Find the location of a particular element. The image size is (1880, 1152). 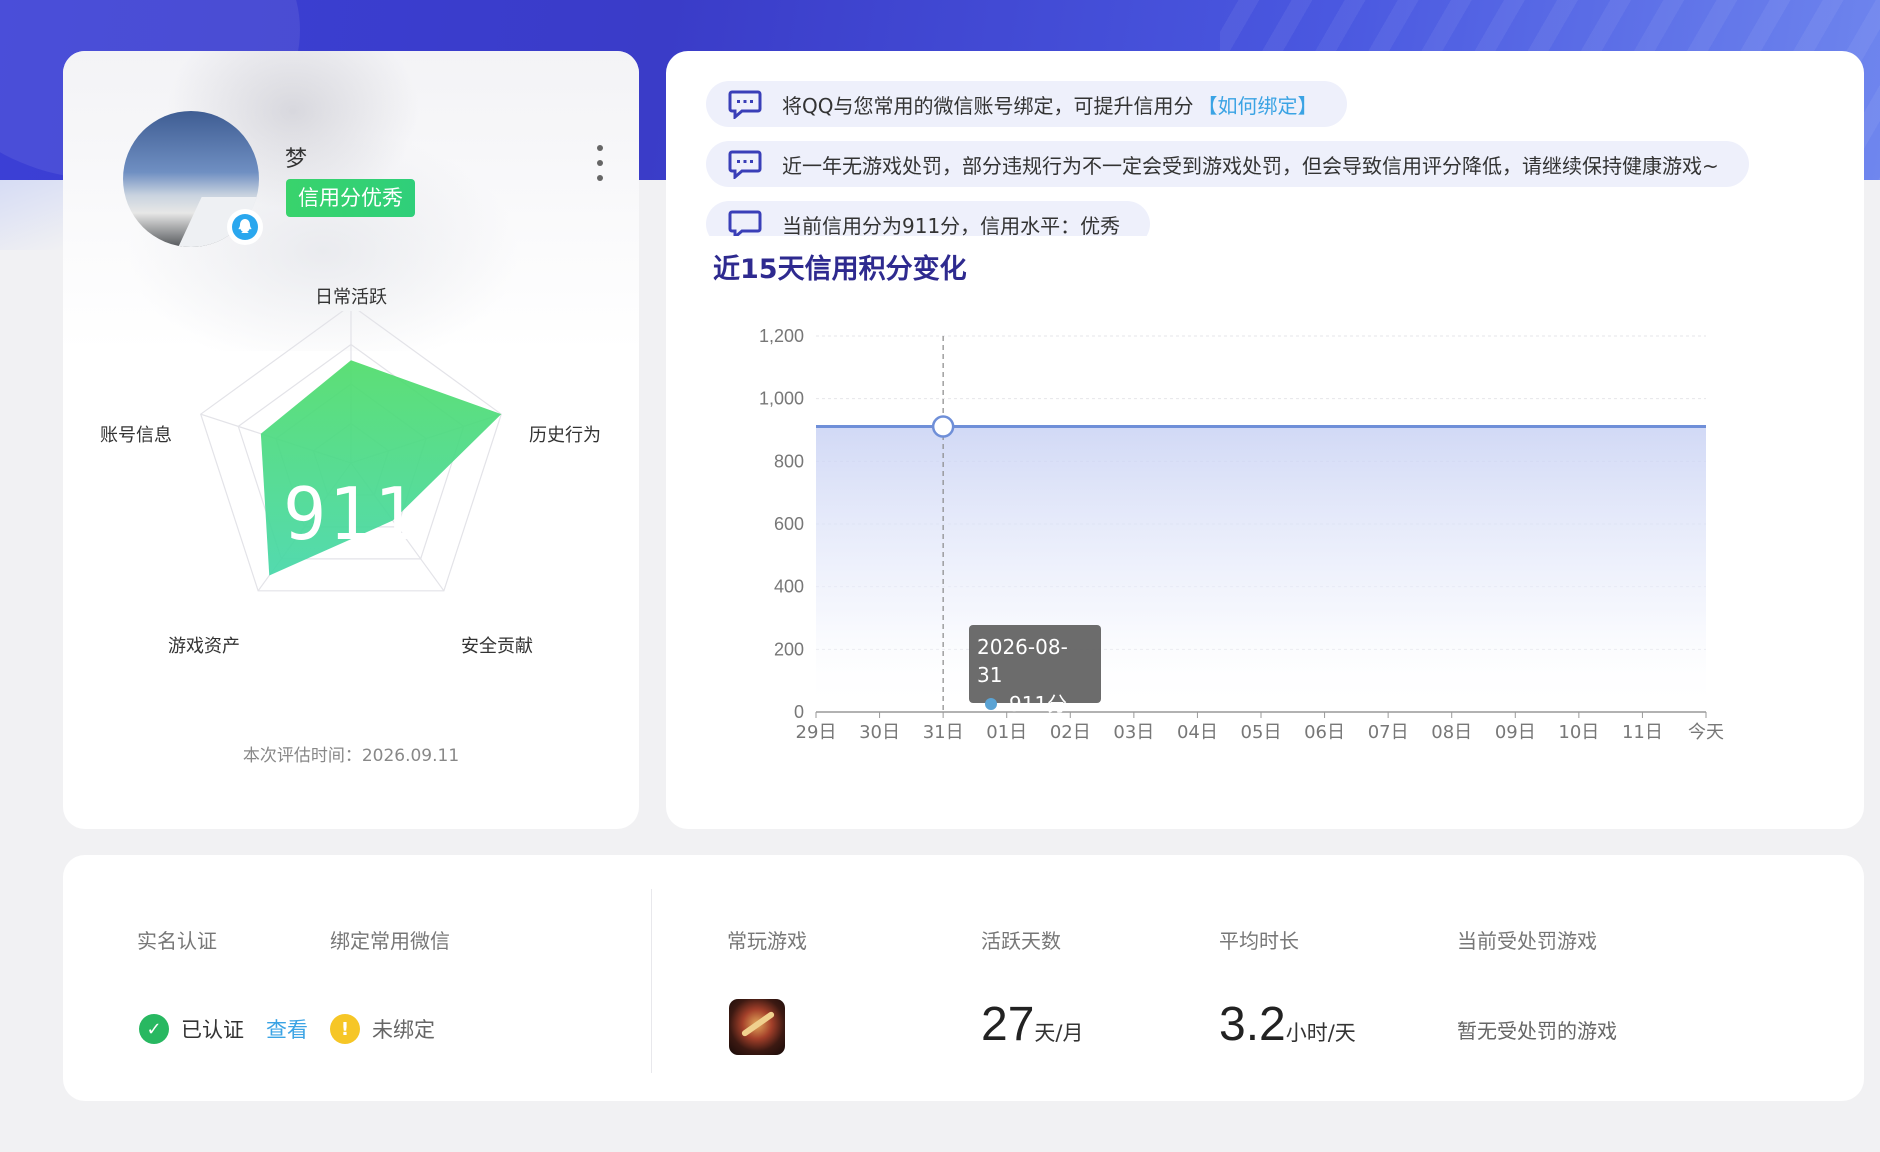

y-tick-label: 1,000 is located at coordinates (781, 399).